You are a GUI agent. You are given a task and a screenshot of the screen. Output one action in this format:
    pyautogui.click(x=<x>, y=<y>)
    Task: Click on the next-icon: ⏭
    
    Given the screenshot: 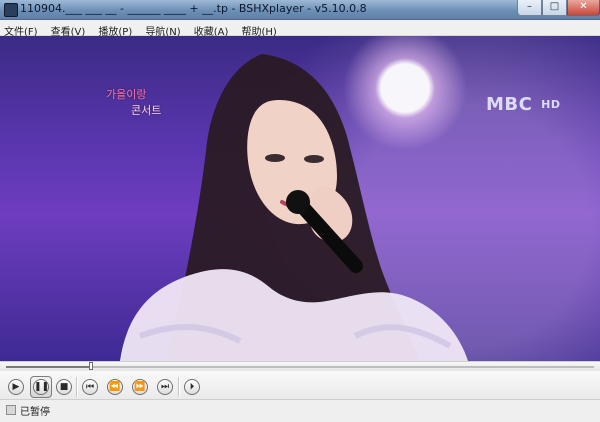 What is the action you would take?
    pyautogui.click(x=165, y=387)
    